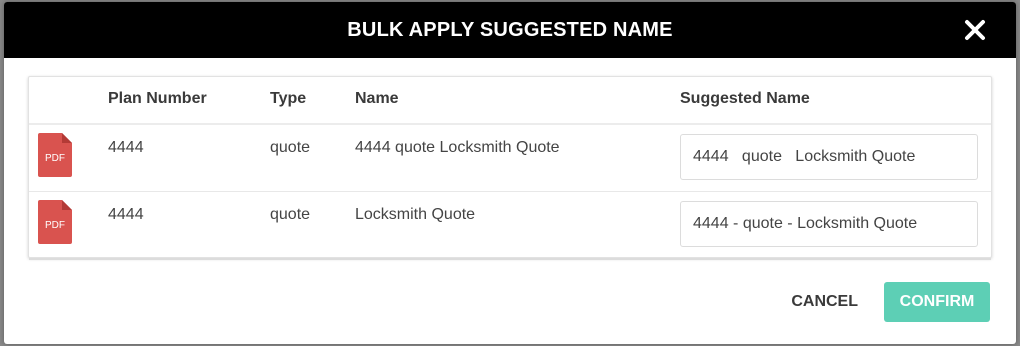 This screenshot has height=346, width=1020. Describe the element at coordinates (457, 147) in the screenshot. I see `name-cell: 4444 quote Locksmith Quote` at that location.